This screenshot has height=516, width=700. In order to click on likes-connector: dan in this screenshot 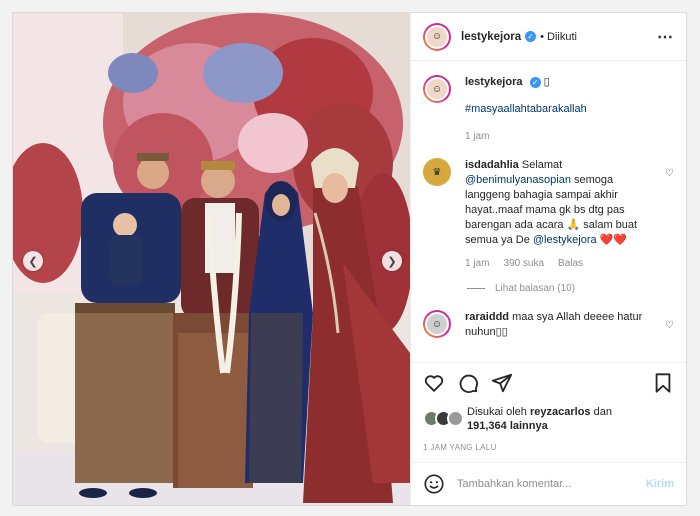, I will do `click(602, 412)`.